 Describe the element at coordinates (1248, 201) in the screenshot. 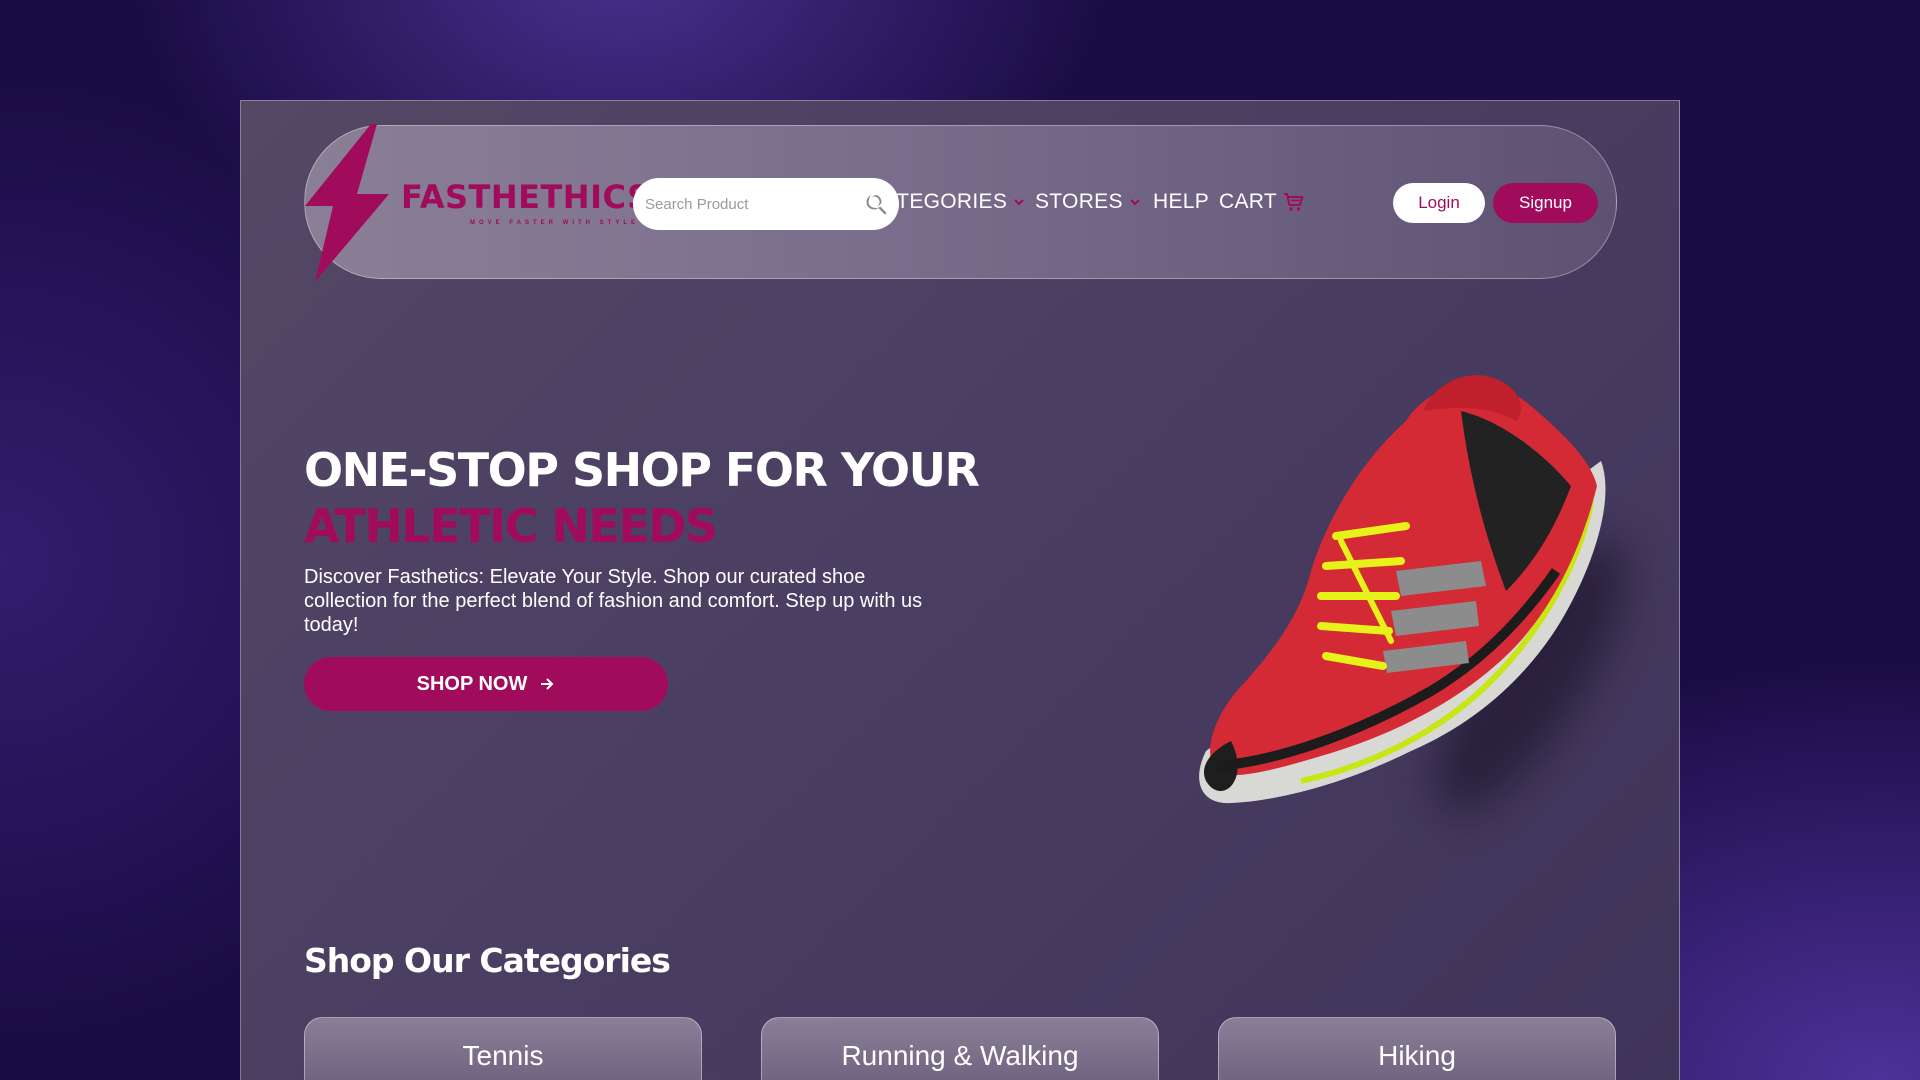

I see `nav-cart-label: CART` at that location.